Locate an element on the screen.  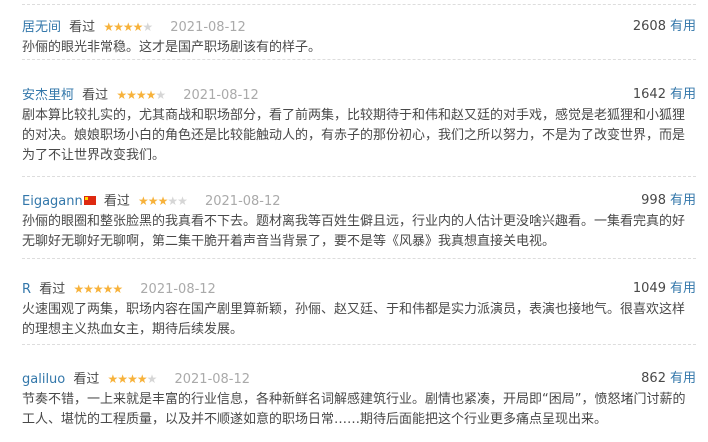
review-username: Eigagann is located at coordinates (52, 201).